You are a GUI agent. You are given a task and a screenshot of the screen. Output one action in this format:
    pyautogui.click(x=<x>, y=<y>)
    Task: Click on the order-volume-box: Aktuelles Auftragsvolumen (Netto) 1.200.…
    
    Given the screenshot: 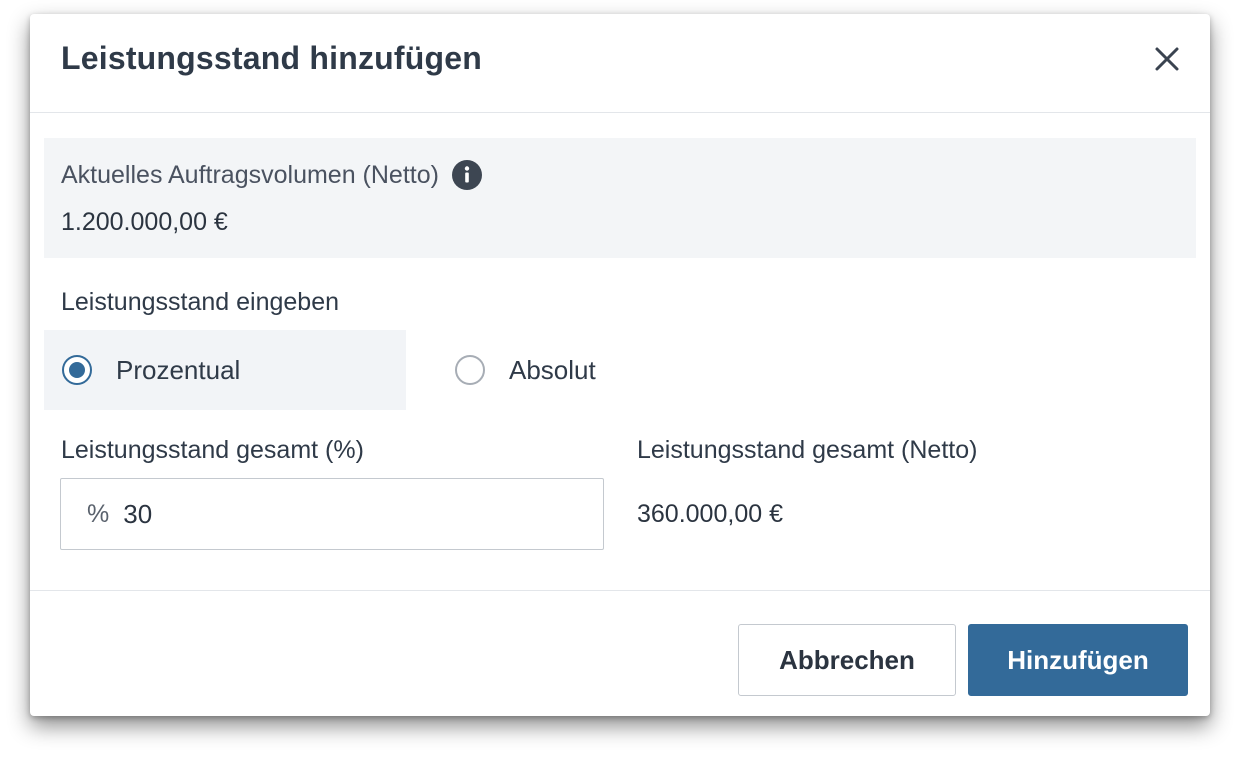 What is the action you would take?
    pyautogui.click(x=620, y=198)
    